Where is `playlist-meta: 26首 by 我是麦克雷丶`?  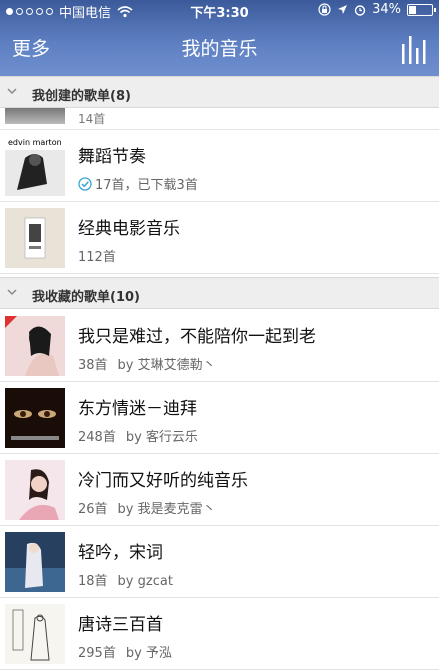
playlist-meta: 26首 by 我是麦克雷丶 is located at coordinates (147, 507).